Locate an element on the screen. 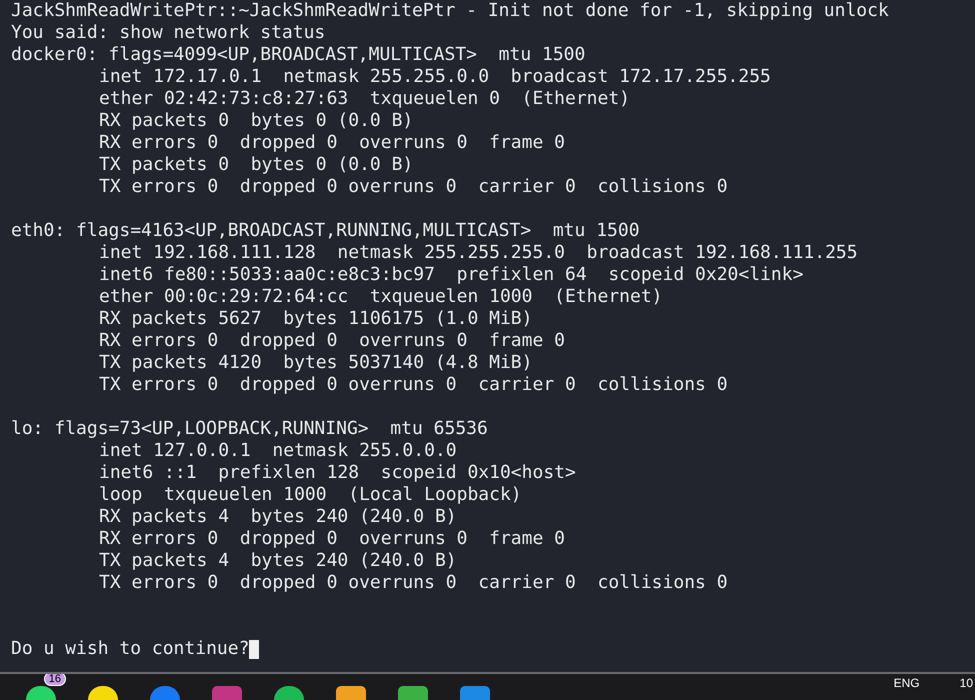 The height and width of the screenshot is (700, 975). terminal-line: inet6 ::1 prefixlen 128 scopeid 0x10<host> is located at coordinates (337, 473).